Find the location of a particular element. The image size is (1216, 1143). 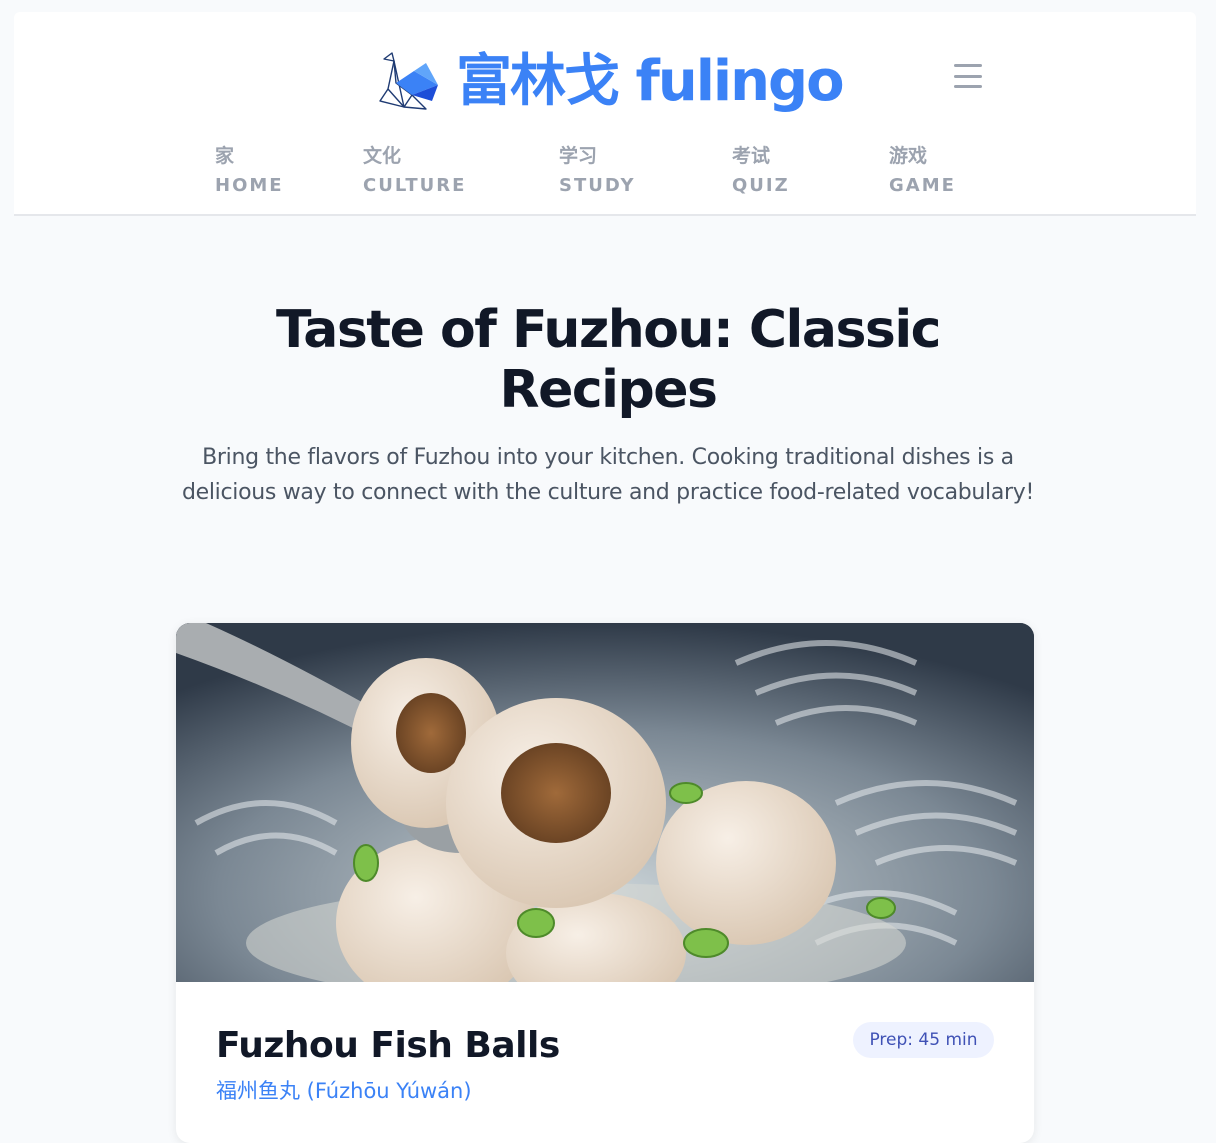

nav-quiz-en: QUIZ is located at coordinates (761, 185).